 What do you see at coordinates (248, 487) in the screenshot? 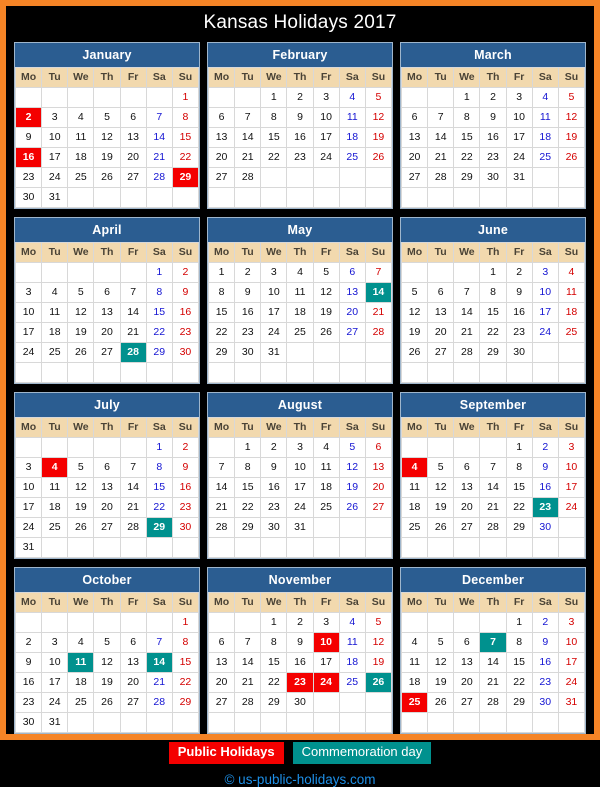
I see `day-cell: 15` at bounding box center [248, 487].